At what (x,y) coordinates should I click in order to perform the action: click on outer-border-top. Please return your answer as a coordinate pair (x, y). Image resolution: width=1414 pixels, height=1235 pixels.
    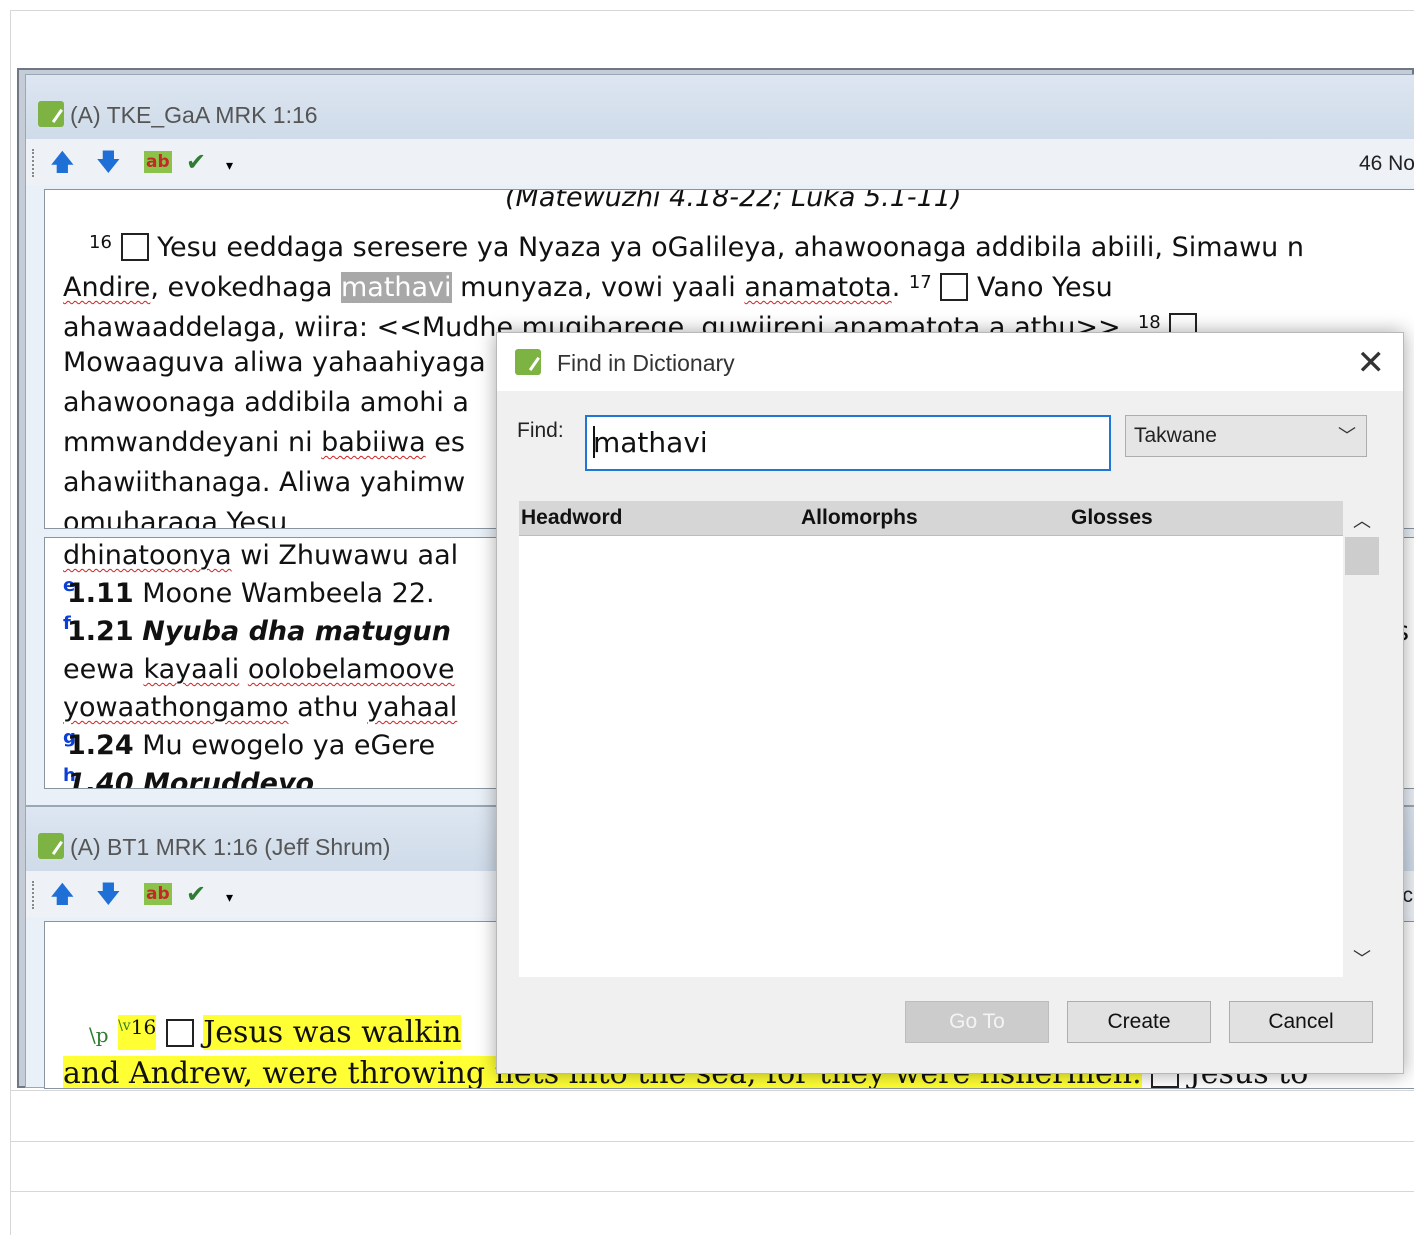
    Looking at the image, I should click on (712, 10).